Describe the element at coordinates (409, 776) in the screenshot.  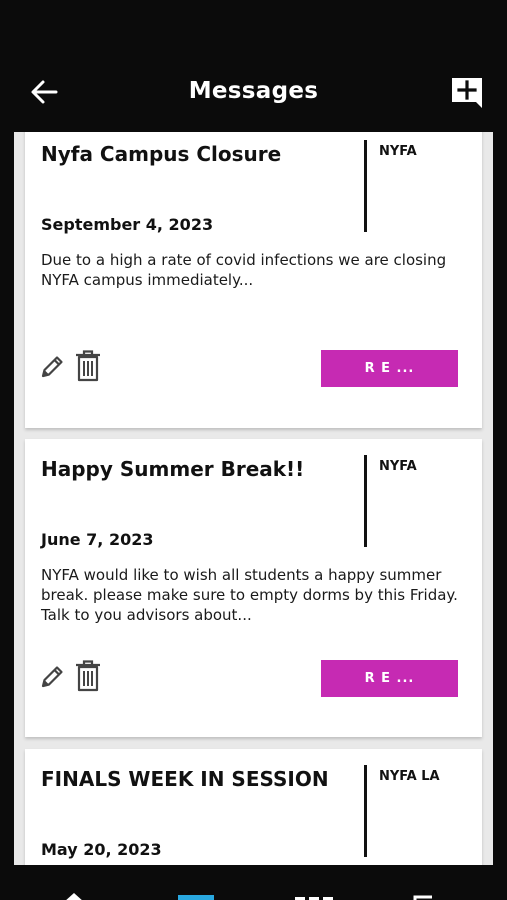
I see `message-sender: NYFA LA` at that location.